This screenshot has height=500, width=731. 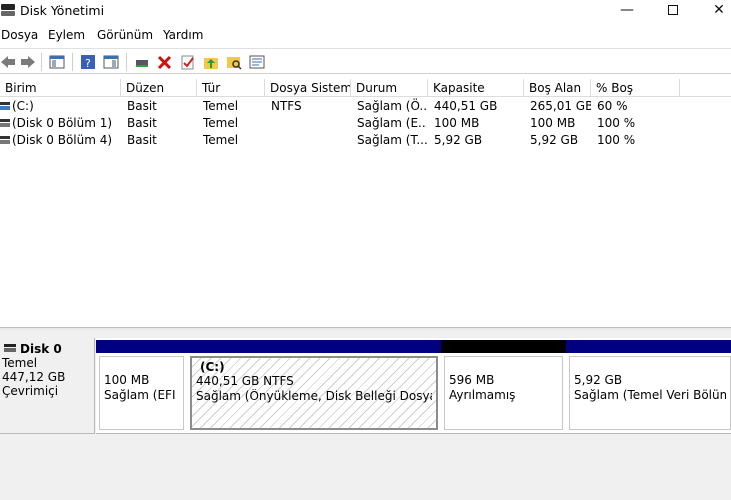 I want to click on disk-info-panel: Disk 0 Temel 447,12 GB Çevrimiçi, so click(x=47, y=386).